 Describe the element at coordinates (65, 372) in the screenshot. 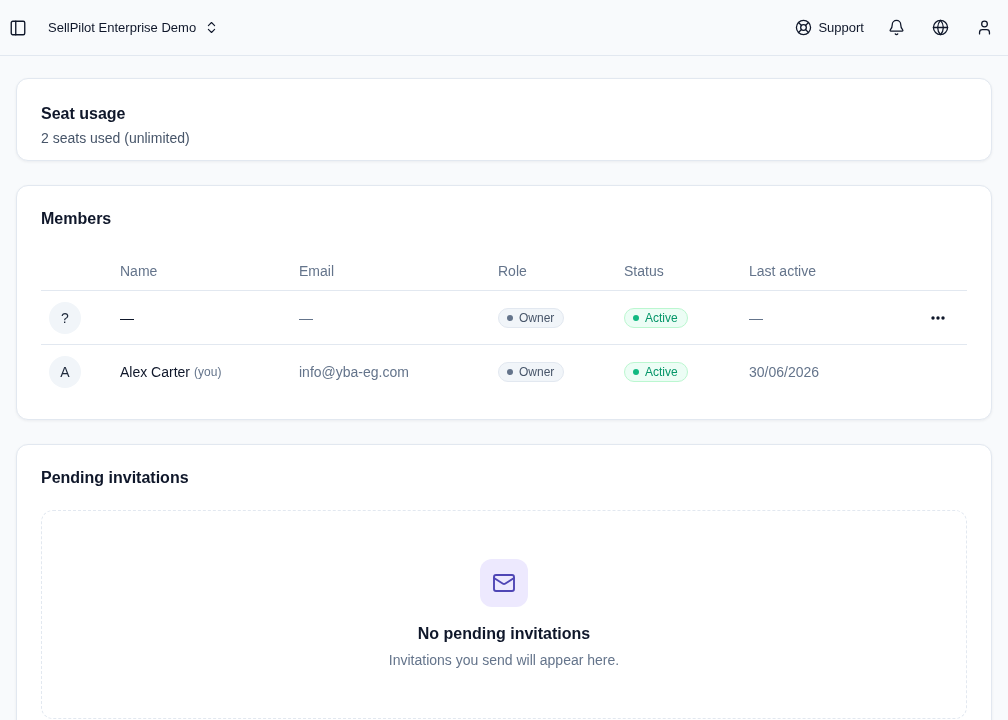

I see `member-avatar: A` at that location.